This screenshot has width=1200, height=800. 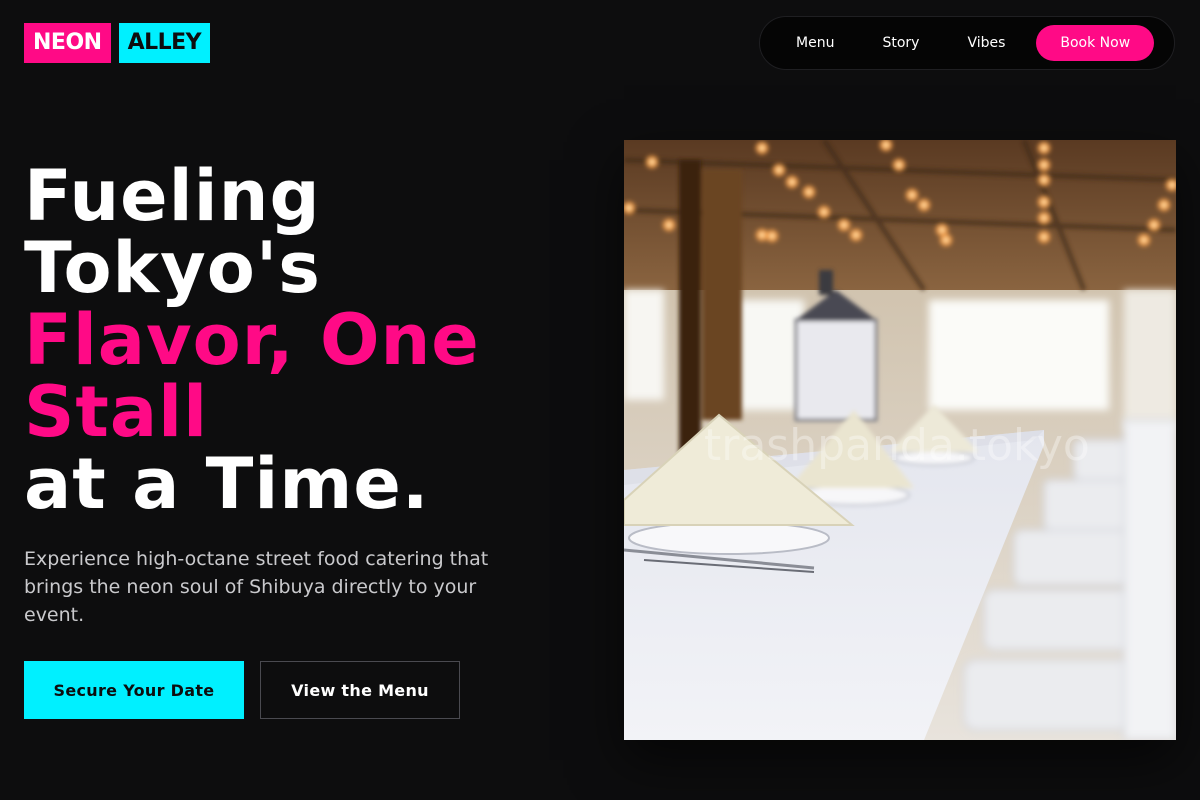 What do you see at coordinates (815, 43) in the screenshot?
I see `nav-item-menu: Menu` at bounding box center [815, 43].